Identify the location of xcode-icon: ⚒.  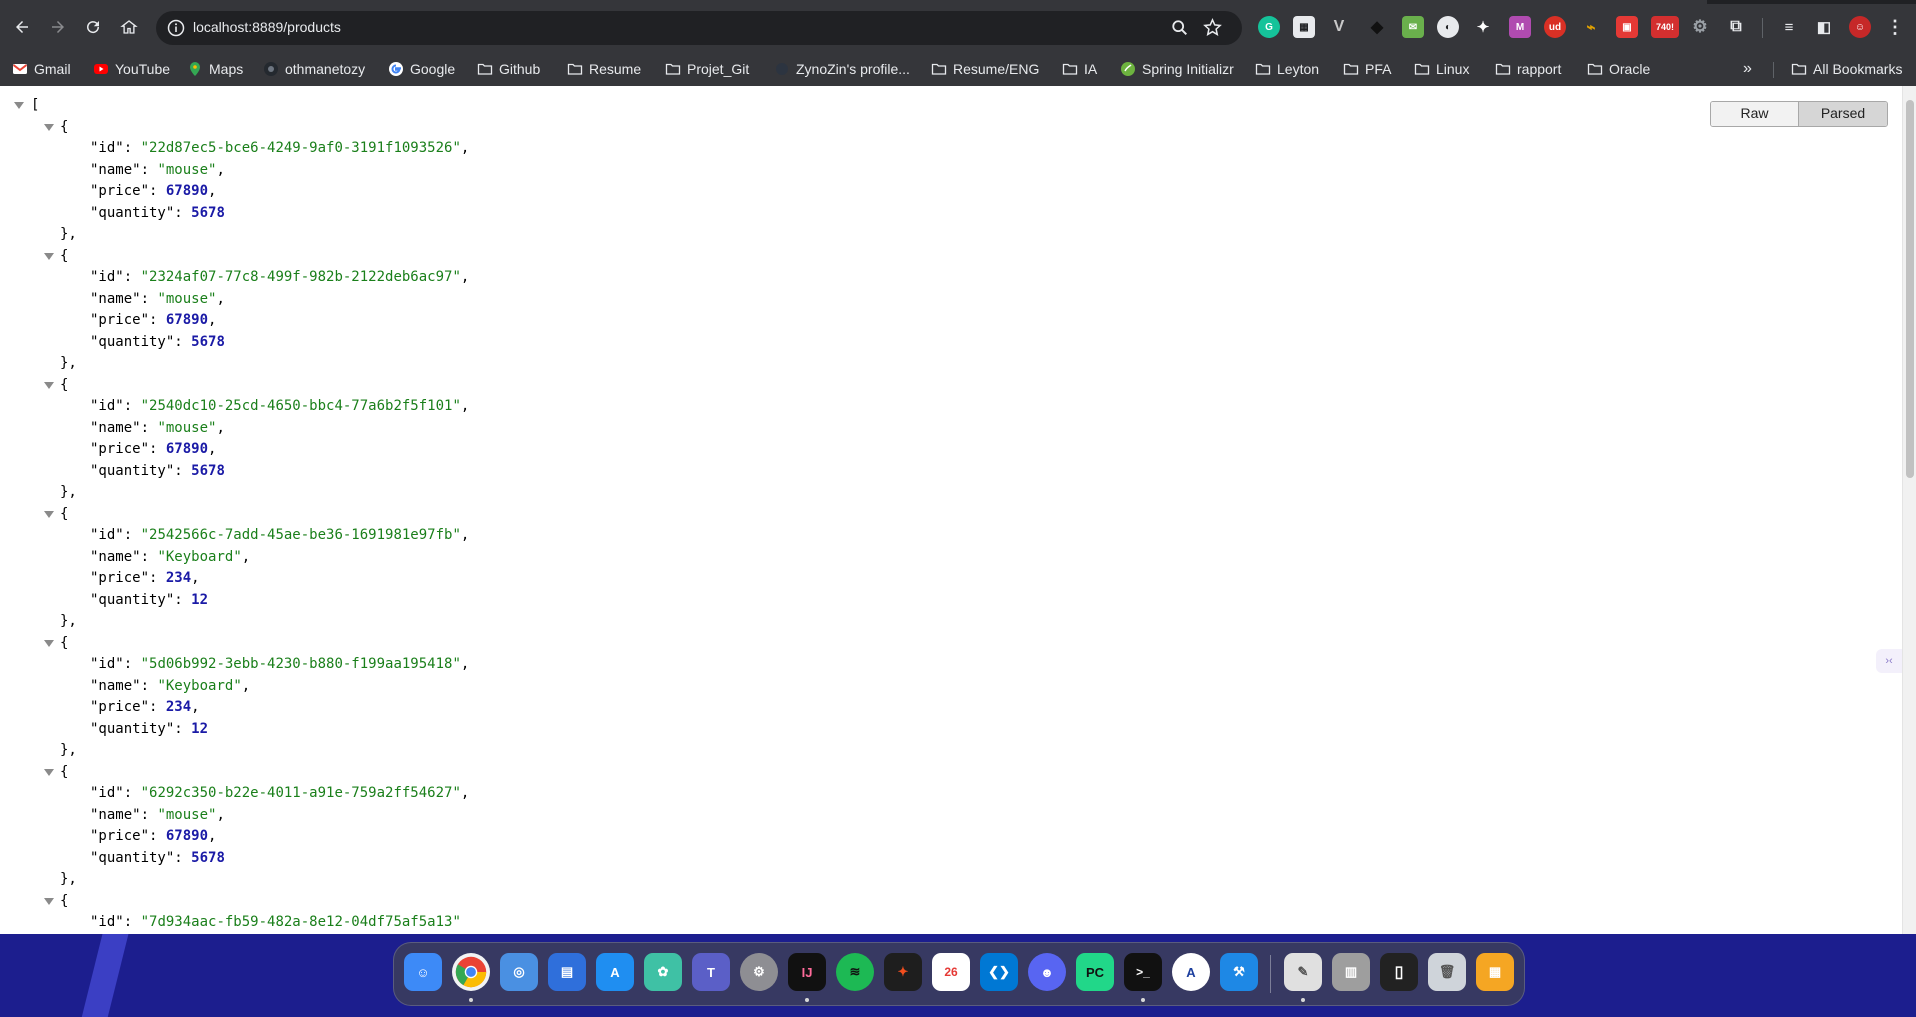
(1239, 972).